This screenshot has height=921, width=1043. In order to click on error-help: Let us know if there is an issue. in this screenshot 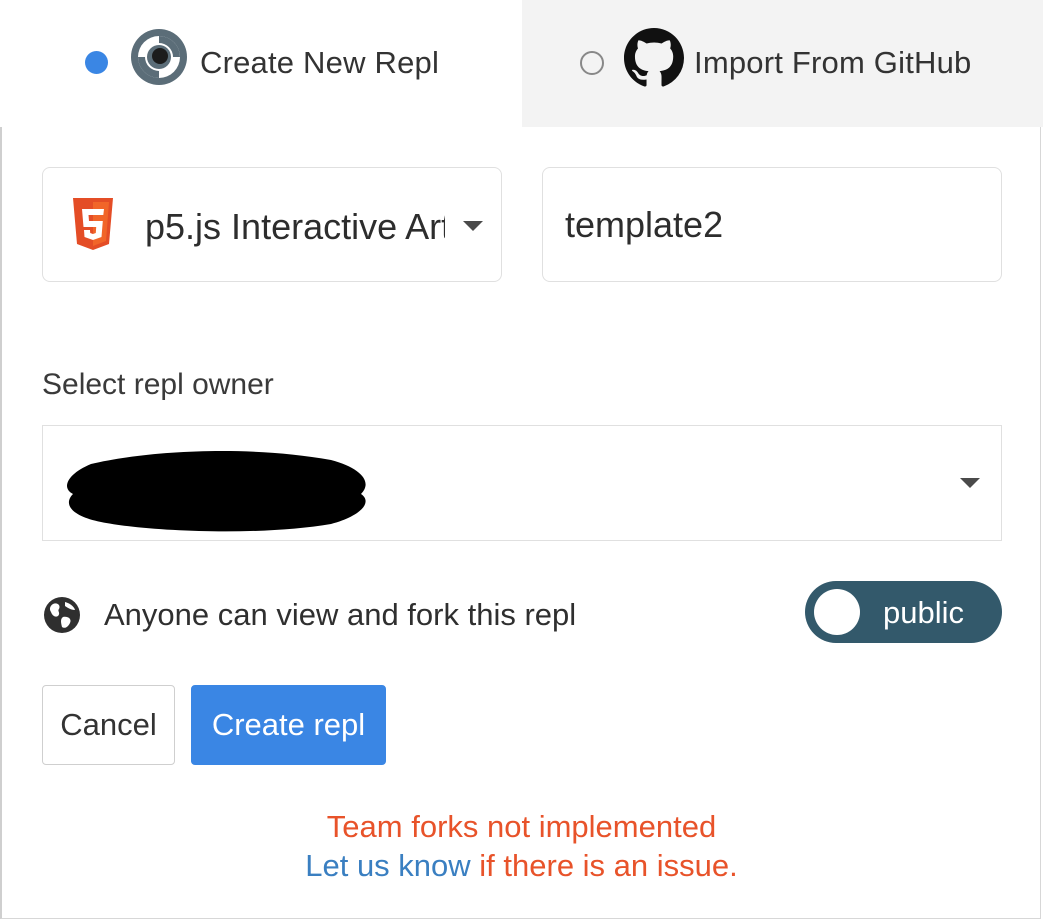, I will do `click(521, 866)`.